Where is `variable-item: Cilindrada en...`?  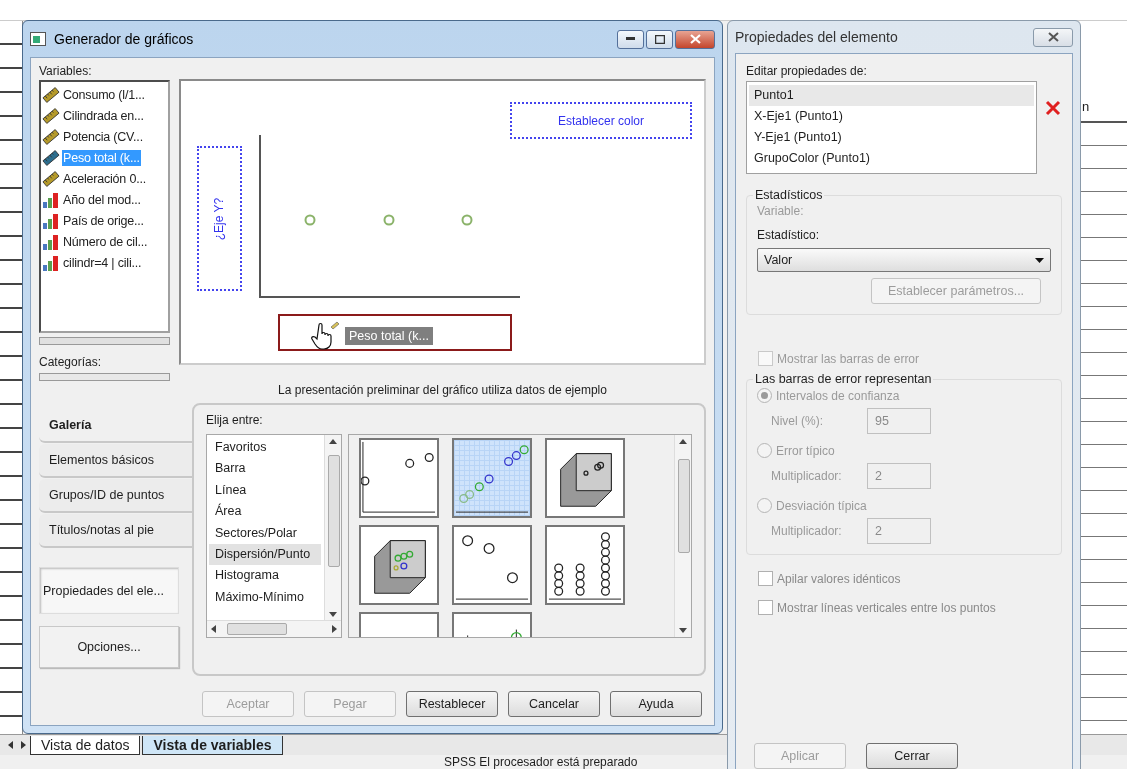 variable-item: Cilindrada en... is located at coordinates (103, 115).